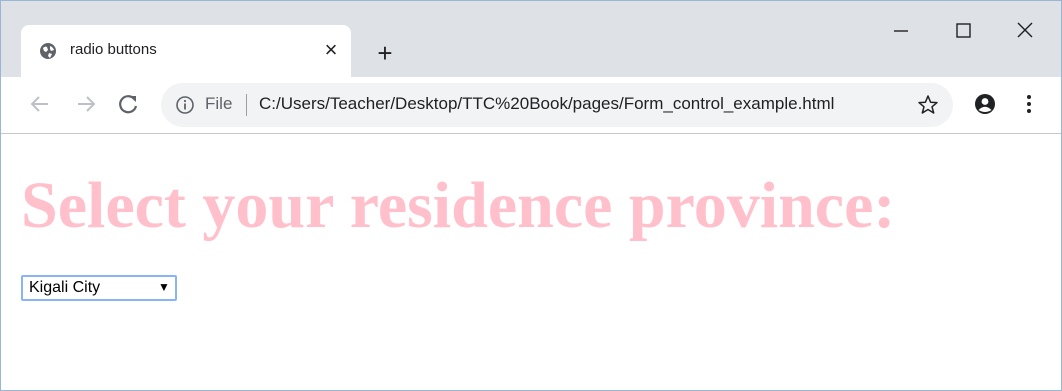  Describe the element at coordinates (40, 104) in the screenshot. I see `back-arrow-icon` at that location.